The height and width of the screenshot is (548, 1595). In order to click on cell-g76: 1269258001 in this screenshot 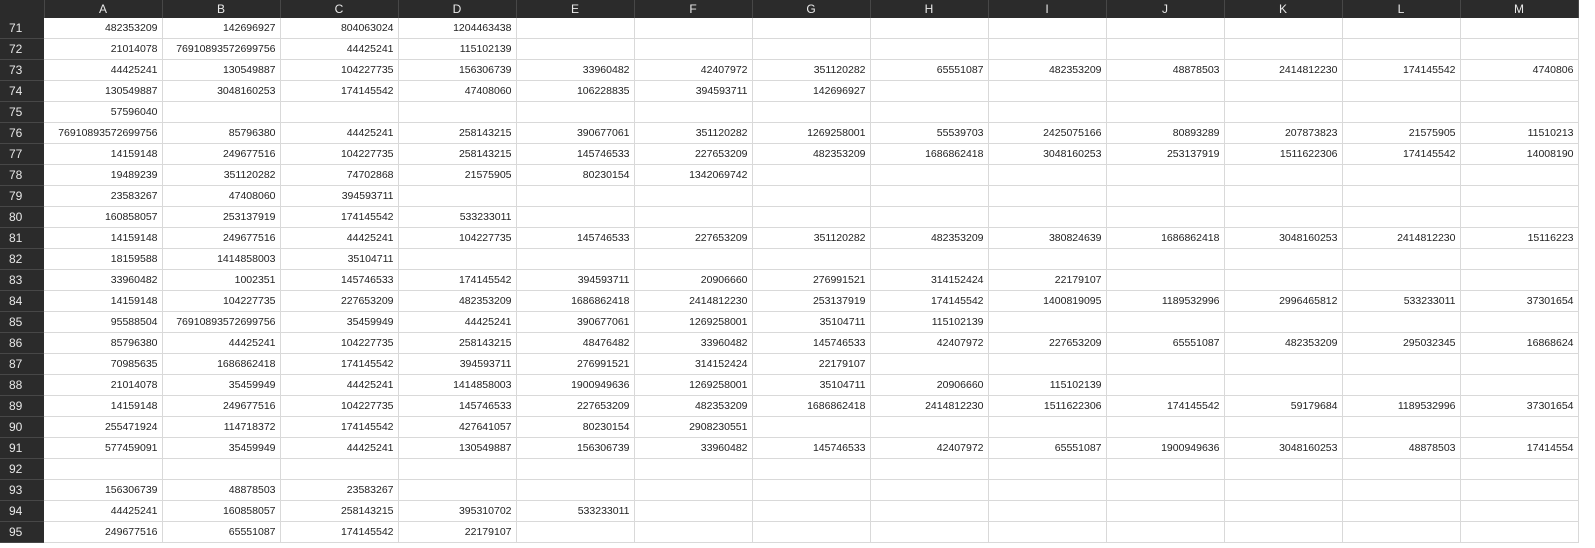, I will do `click(811, 133)`.